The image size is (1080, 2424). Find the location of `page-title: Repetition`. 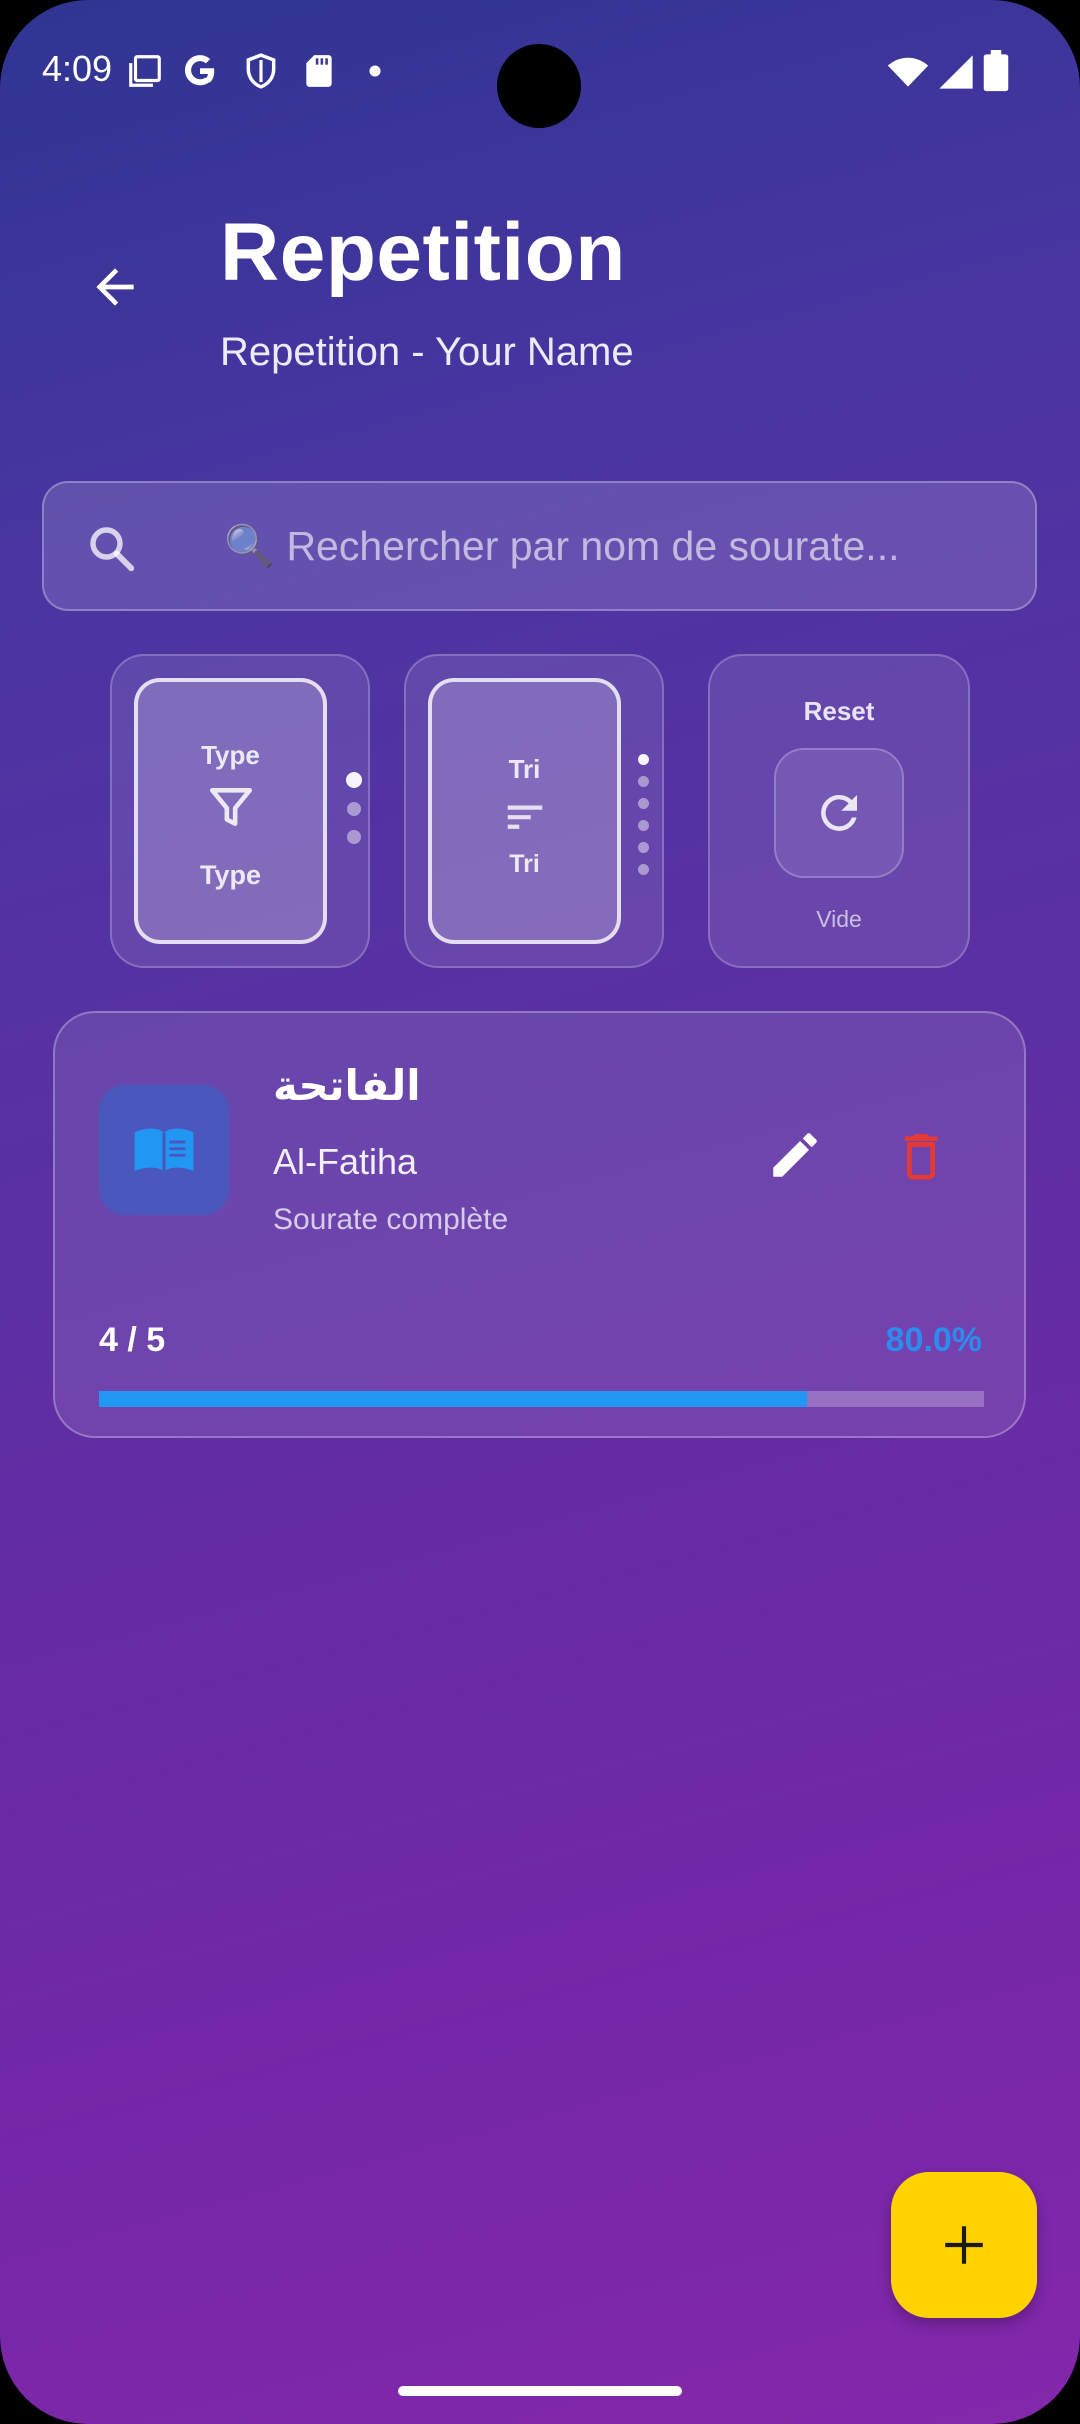

page-title: Repetition is located at coordinates (423, 252).